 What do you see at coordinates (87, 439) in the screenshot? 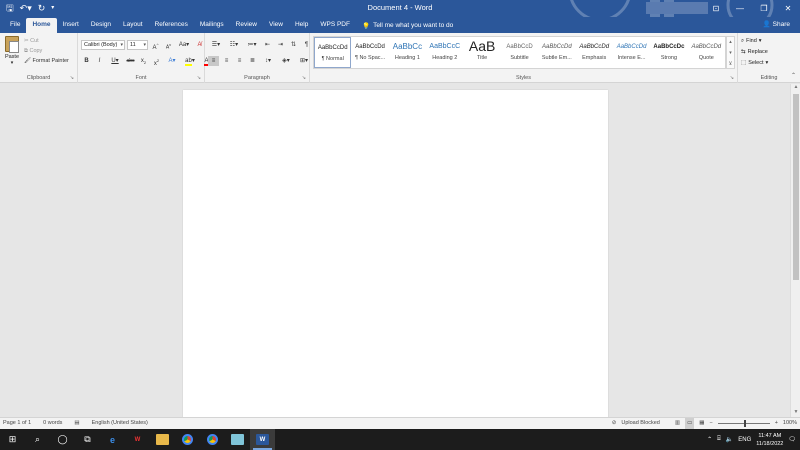
I see `task-view-icon: ⧉` at bounding box center [87, 439].